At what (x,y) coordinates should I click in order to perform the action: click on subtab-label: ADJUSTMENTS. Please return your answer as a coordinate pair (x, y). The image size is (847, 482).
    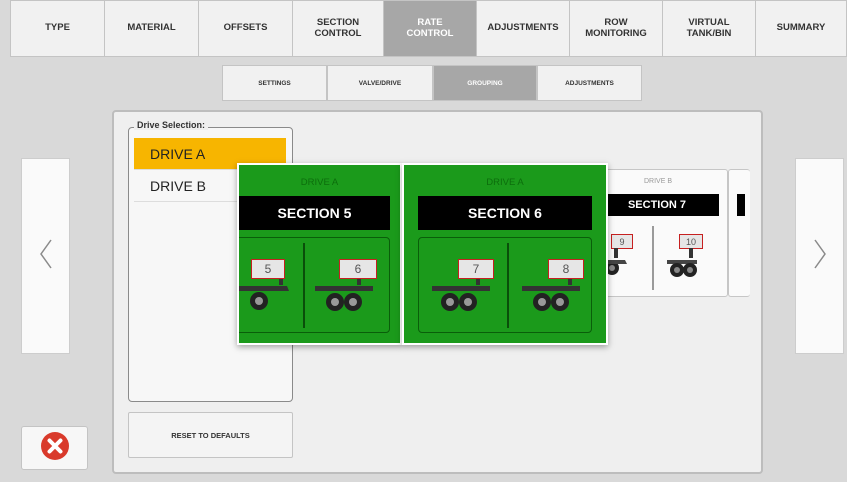
    Looking at the image, I should click on (589, 83).